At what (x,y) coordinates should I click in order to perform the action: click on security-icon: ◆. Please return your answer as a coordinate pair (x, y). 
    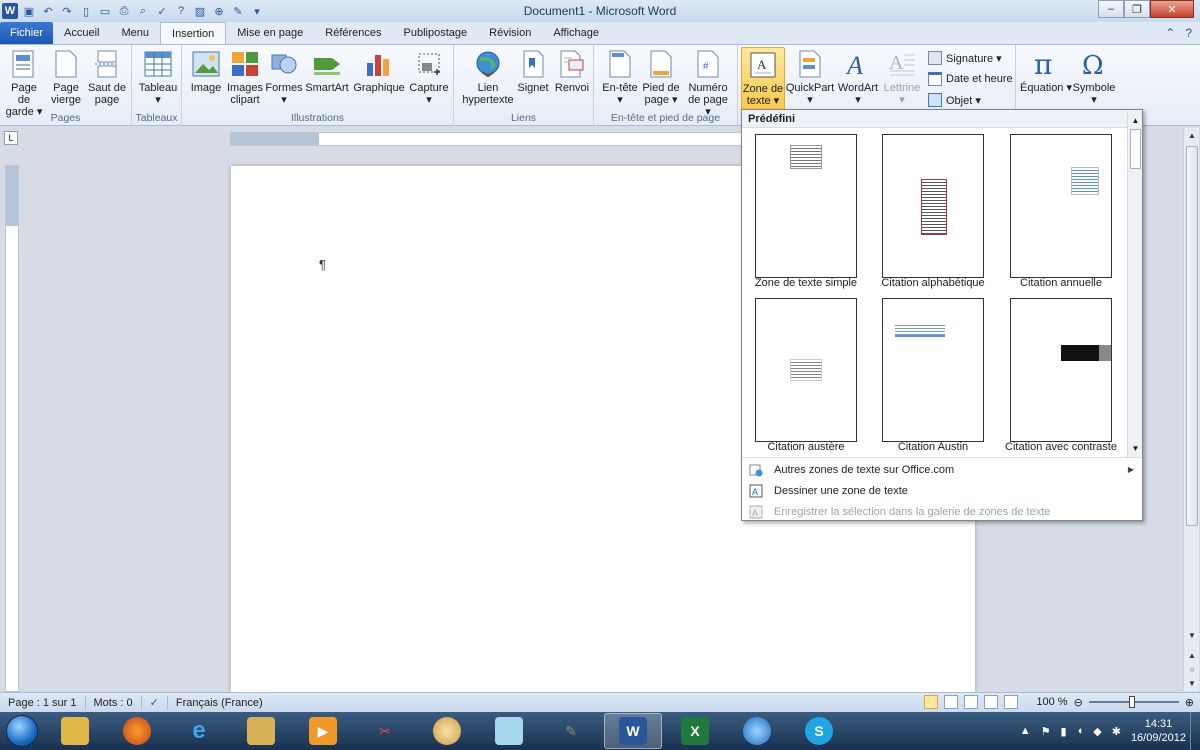
    Looking at the image, I should click on (1097, 731).